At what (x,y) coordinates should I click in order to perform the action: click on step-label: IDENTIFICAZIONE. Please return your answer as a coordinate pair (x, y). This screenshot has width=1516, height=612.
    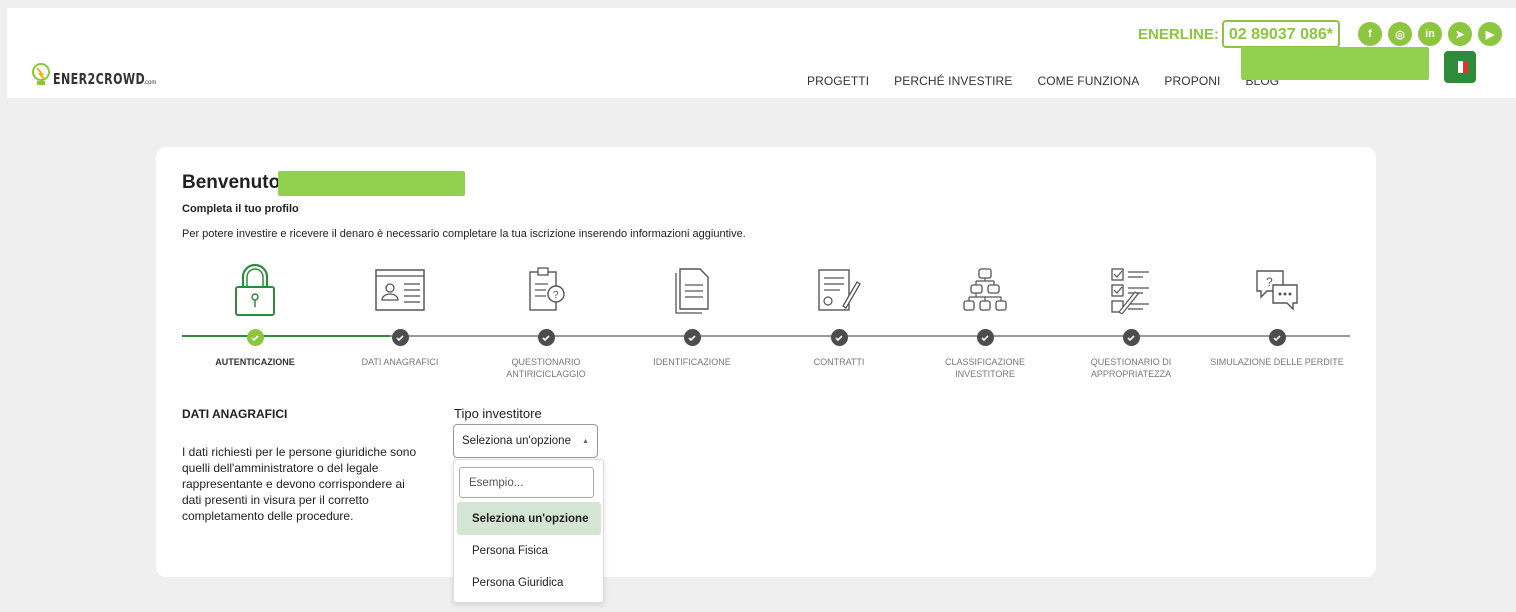
    Looking at the image, I should click on (692, 362).